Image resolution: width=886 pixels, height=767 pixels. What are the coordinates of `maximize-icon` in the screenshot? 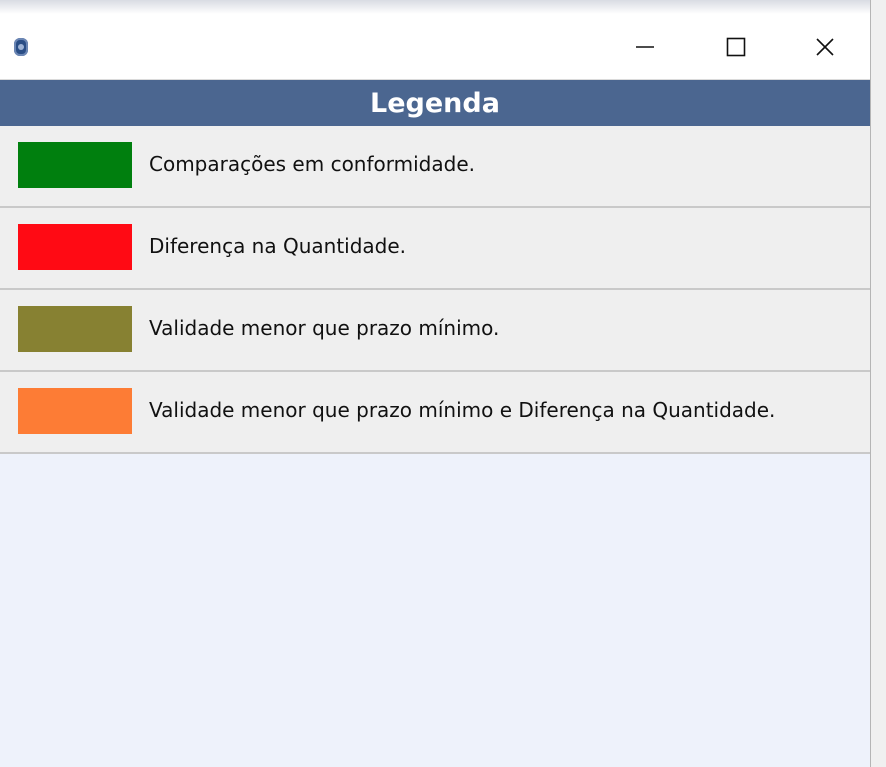 It's located at (736, 47).